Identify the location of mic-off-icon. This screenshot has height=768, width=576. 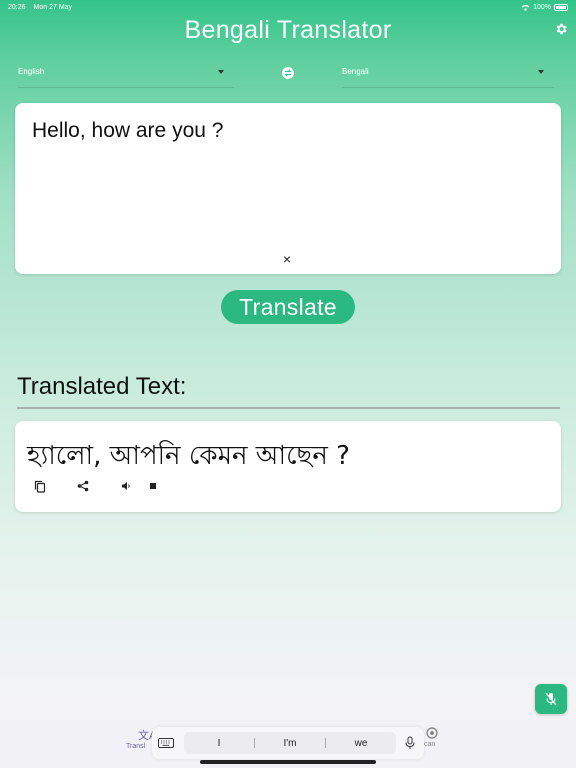
(551, 699).